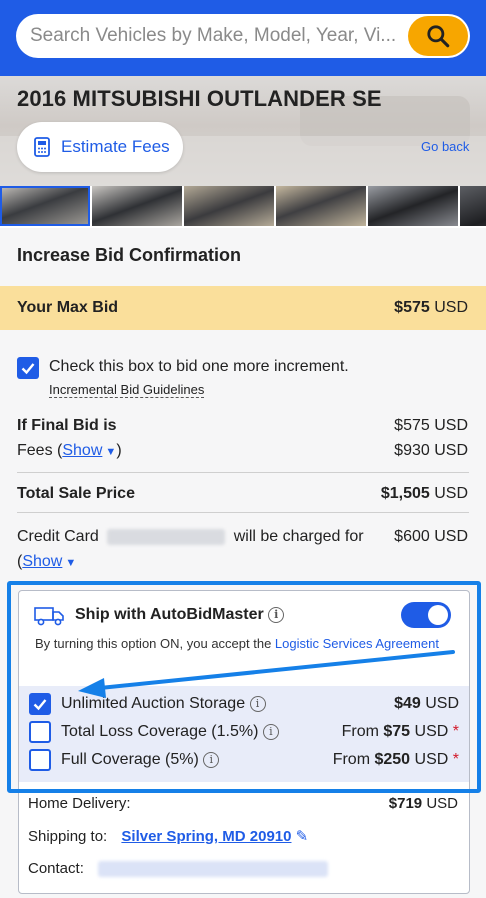  What do you see at coordinates (129, 255) in the screenshot?
I see `section-title: Increase Bid Confirmation` at bounding box center [129, 255].